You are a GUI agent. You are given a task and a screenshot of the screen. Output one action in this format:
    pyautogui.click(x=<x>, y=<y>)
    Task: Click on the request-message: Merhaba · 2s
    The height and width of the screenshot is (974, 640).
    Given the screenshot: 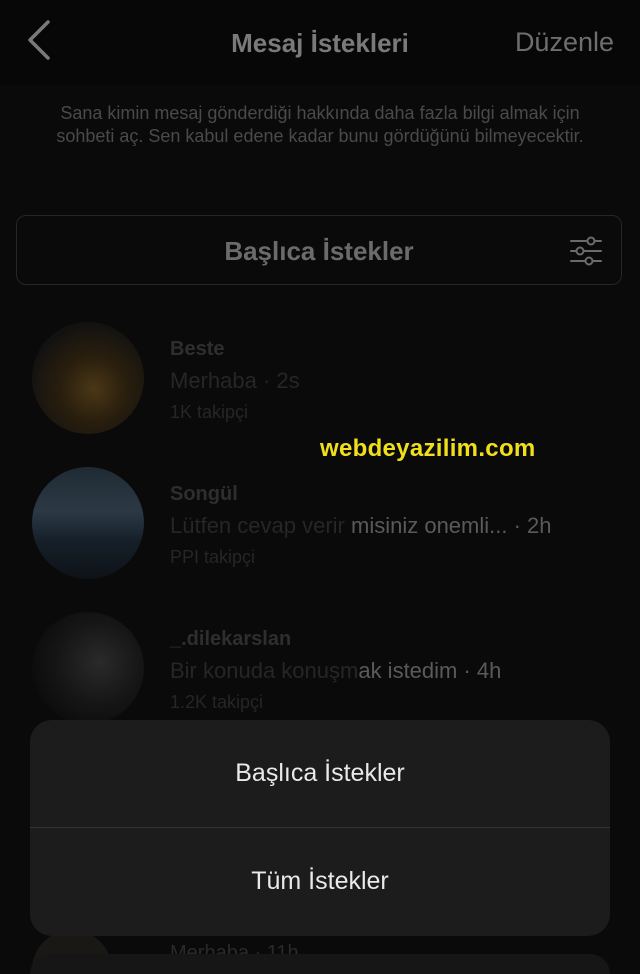 What is the action you would take?
    pyautogui.click(x=235, y=380)
    